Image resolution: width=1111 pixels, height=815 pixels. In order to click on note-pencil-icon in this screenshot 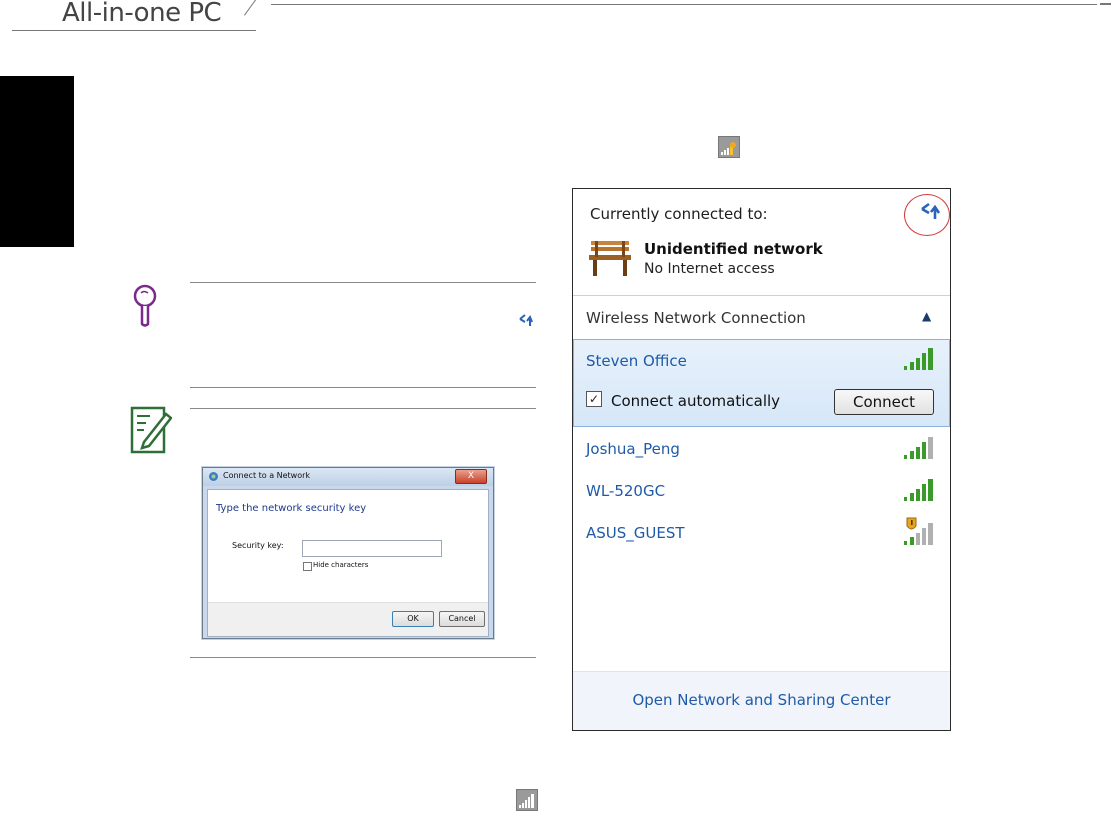, I will do `click(151, 432)`.